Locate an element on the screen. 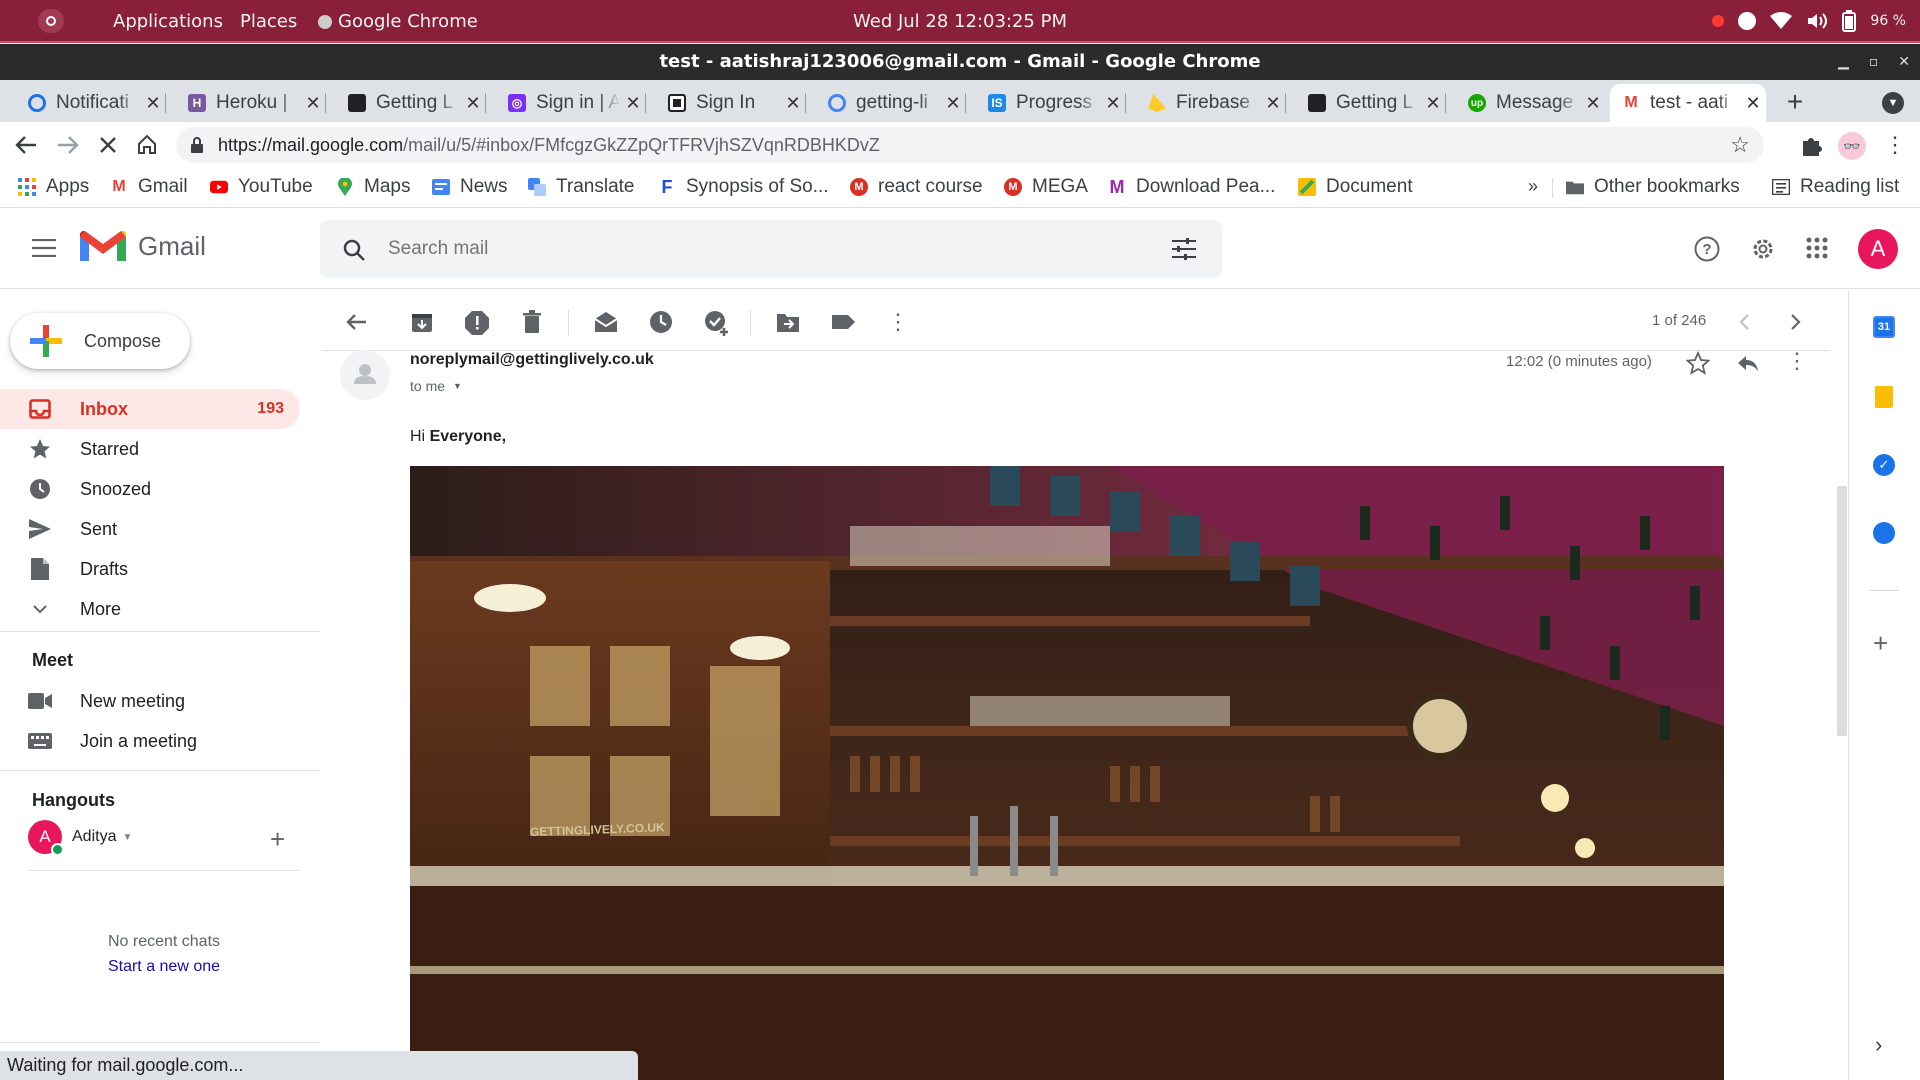  back-to-inbox-icon is located at coordinates (356, 322).